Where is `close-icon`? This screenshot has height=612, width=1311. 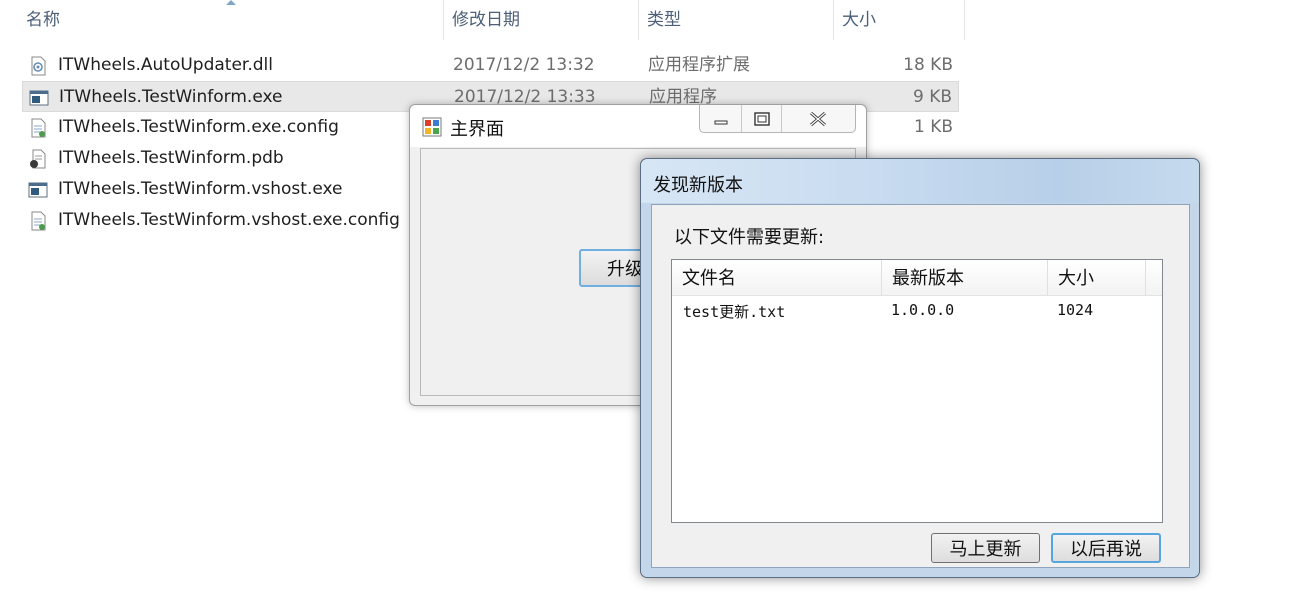
close-icon is located at coordinates (818, 118).